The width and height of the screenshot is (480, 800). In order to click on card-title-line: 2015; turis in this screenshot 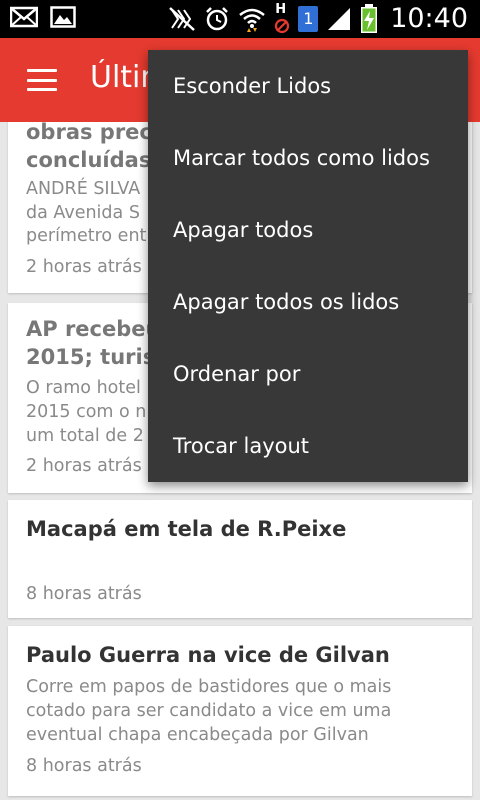, I will do `click(91, 357)`.